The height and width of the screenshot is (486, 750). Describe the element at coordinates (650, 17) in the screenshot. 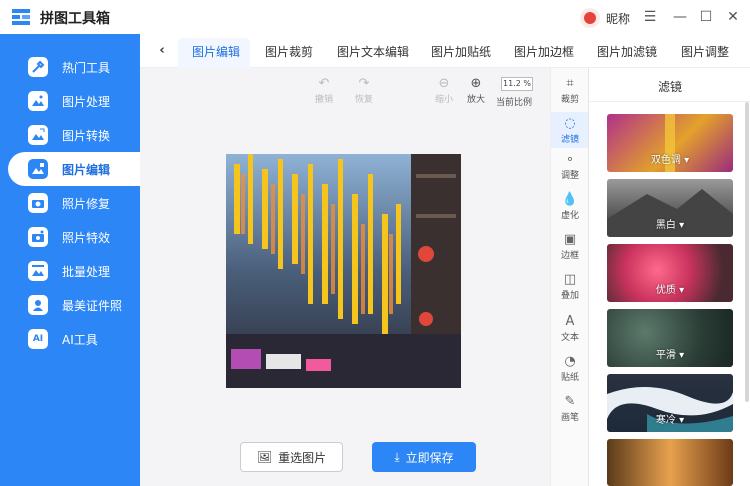

I see `menu-icon: ☰` at that location.